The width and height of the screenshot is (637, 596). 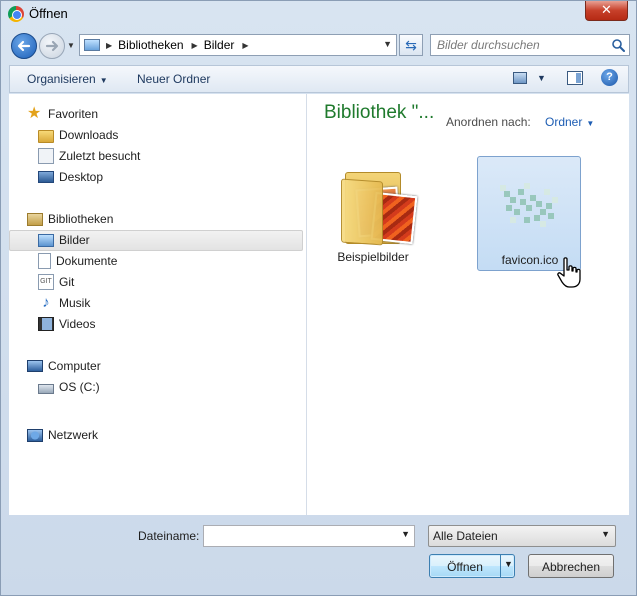 I want to click on forward-button, so click(x=52, y=46).